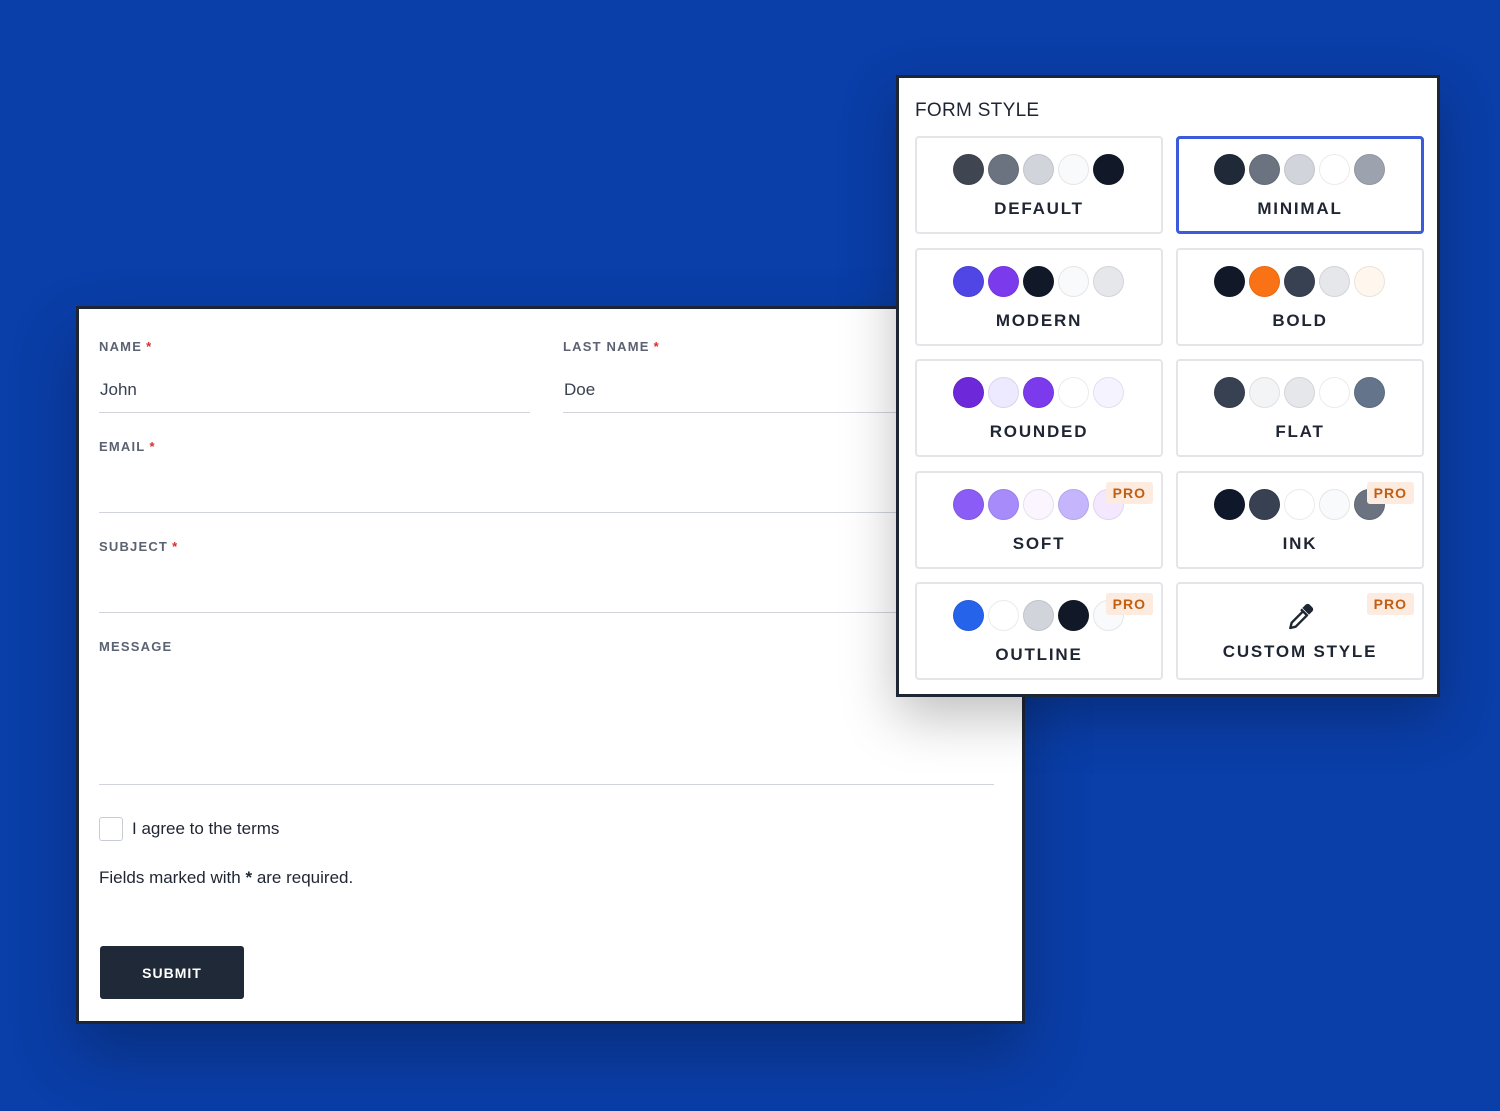 The image size is (1500, 1111). I want to click on style-tile-soft: SOFT PRO, so click(1039, 520).